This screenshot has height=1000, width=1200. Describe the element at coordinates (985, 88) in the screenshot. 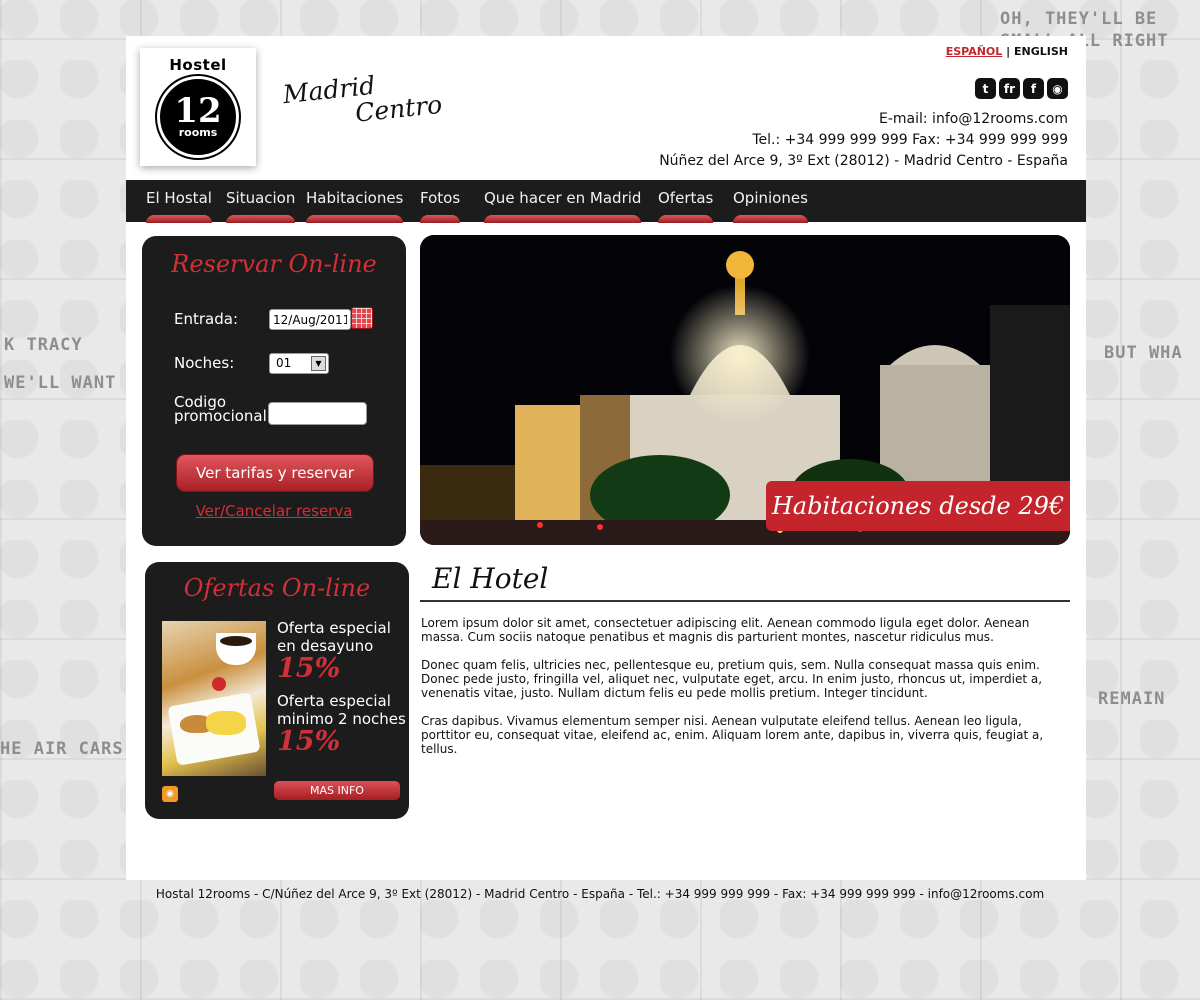

I see `twitter-icon: t` at that location.